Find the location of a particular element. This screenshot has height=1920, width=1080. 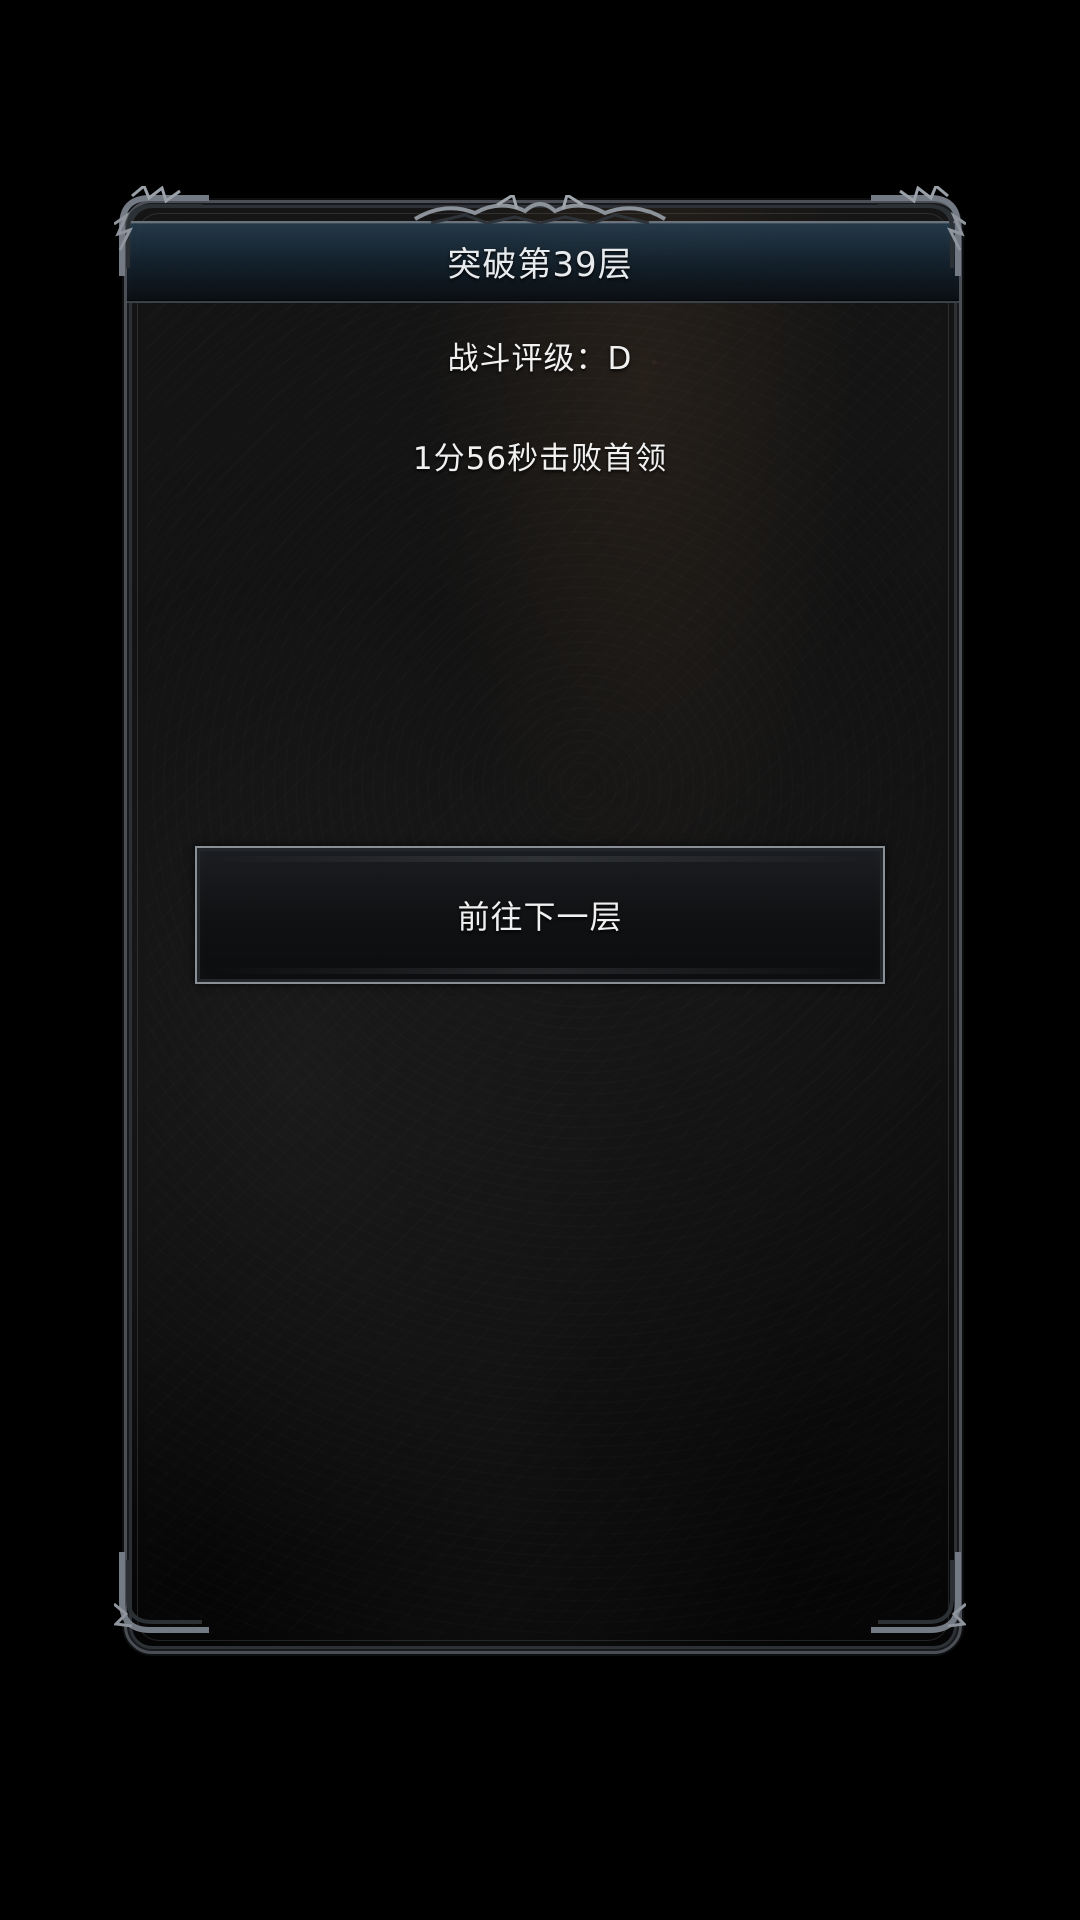

dialog-title: 突破第39层 is located at coordinates (540, 265).